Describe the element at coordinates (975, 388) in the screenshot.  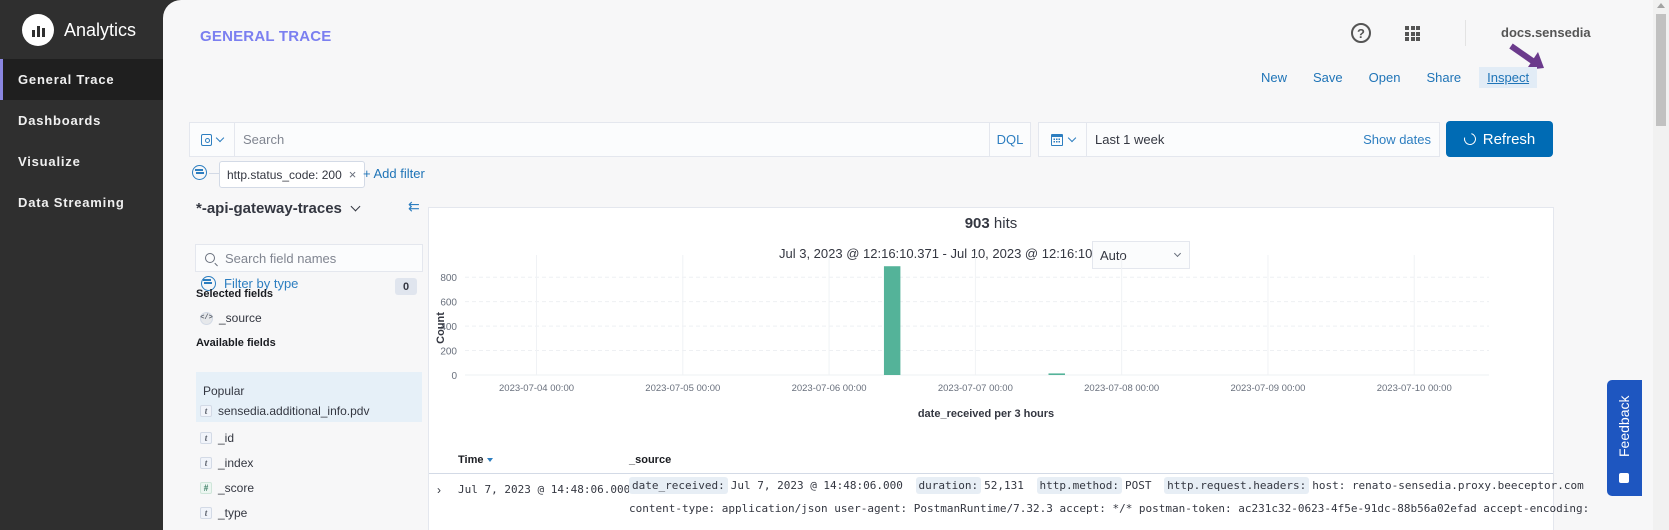
I see `x-tick-label: 2023-07-07 00:00` at that location.